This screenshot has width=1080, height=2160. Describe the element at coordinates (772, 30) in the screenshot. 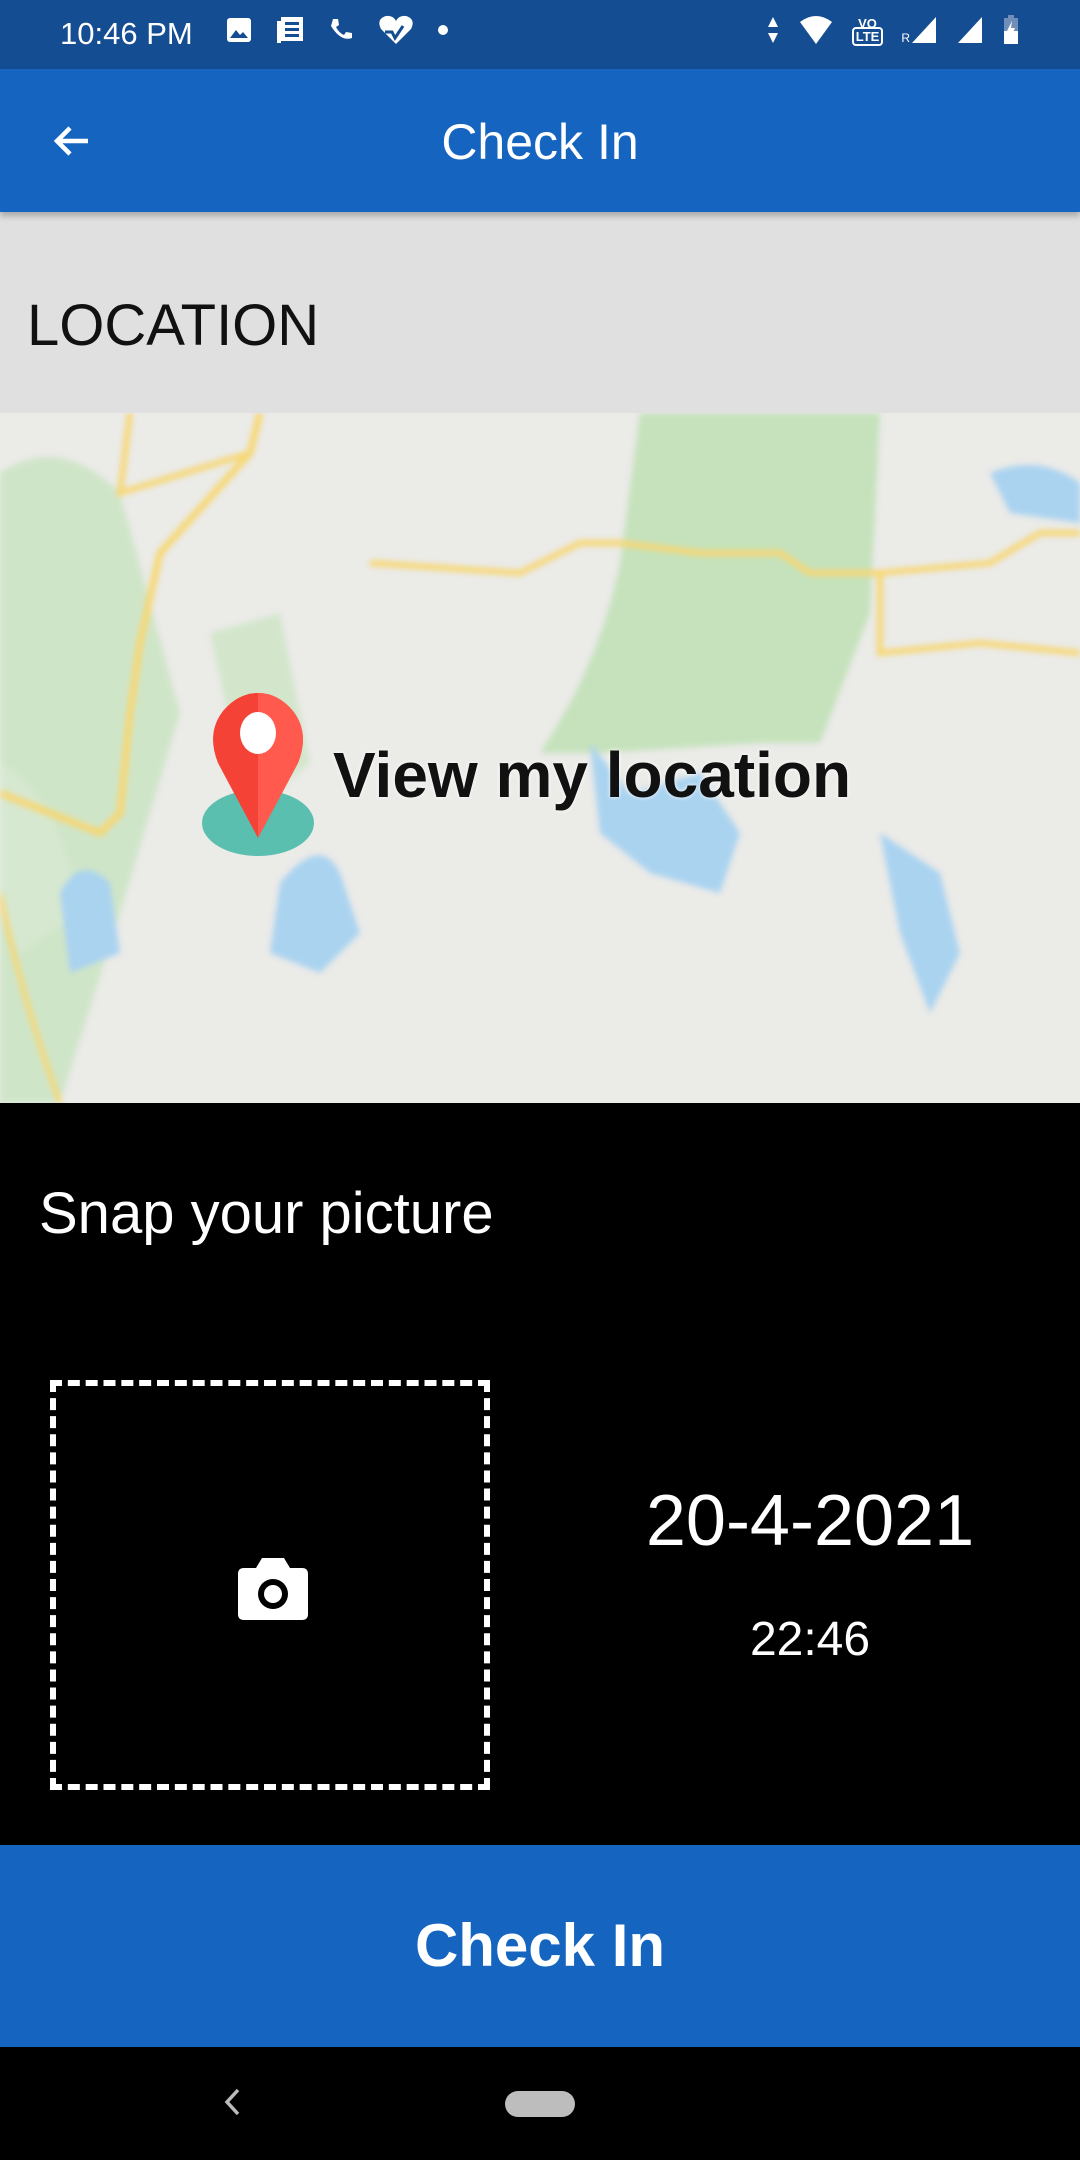

I see `data-arrows-icon` at that location.